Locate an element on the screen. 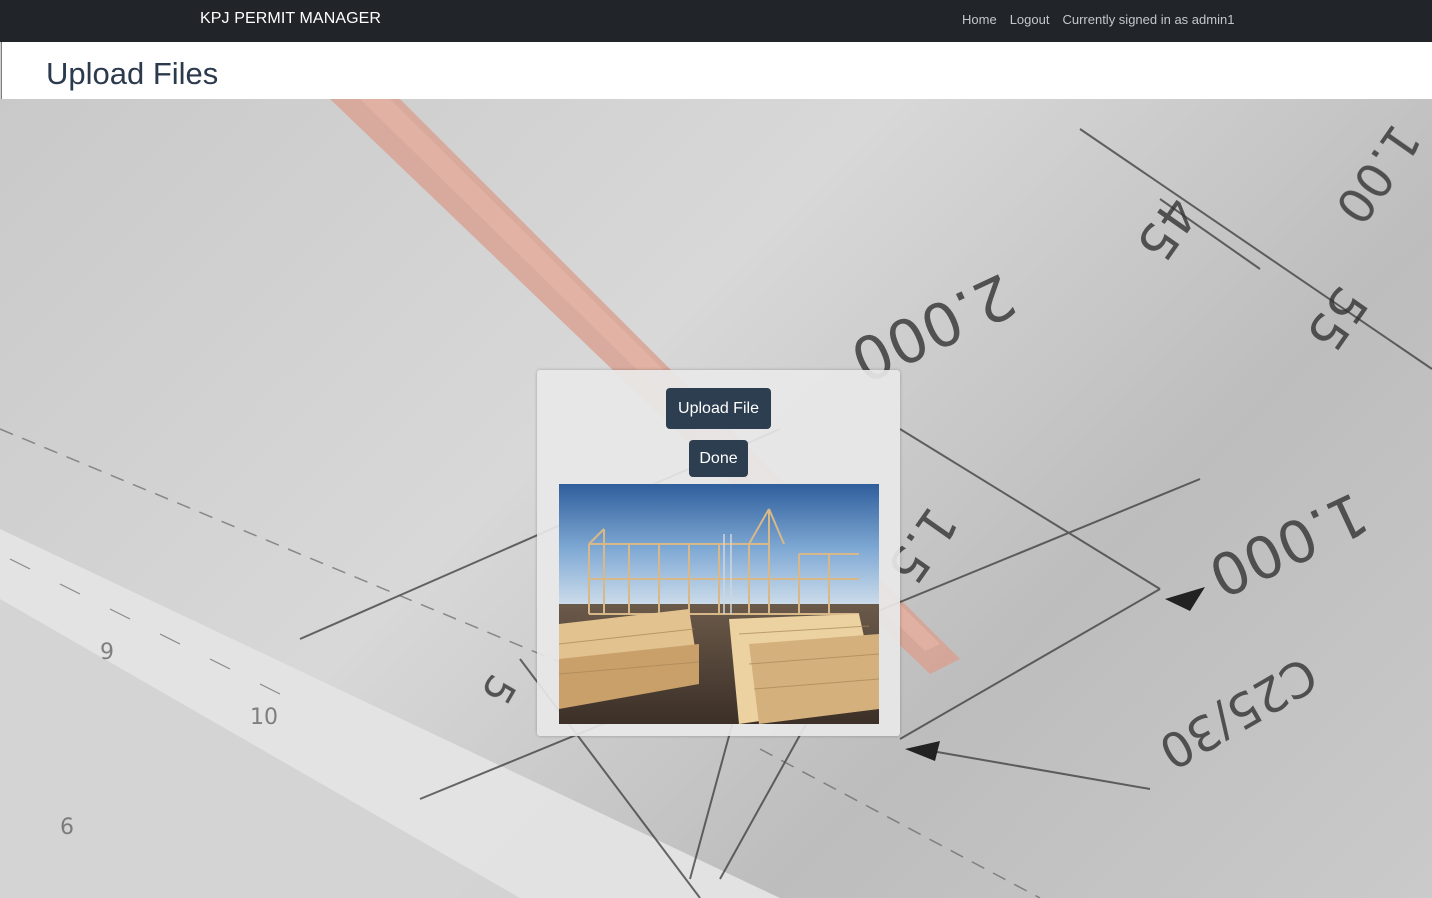 This screenshot has width=1432, height=898. construction-photo is located at coordinates (719, 604).